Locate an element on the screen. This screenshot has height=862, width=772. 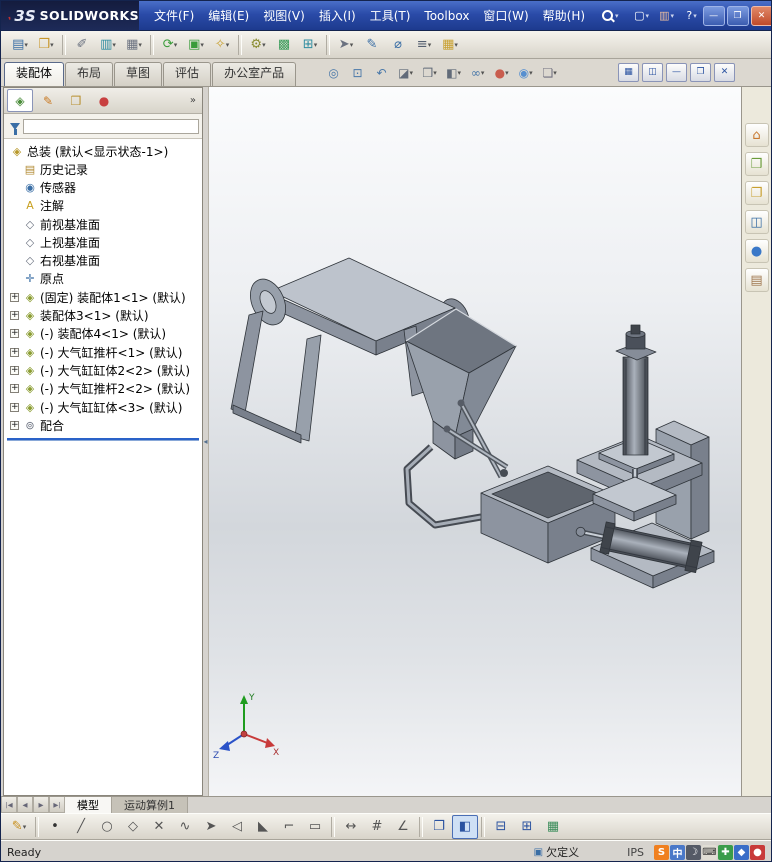
menu-window: 窗口(W) is located at coordinates (505, 16).